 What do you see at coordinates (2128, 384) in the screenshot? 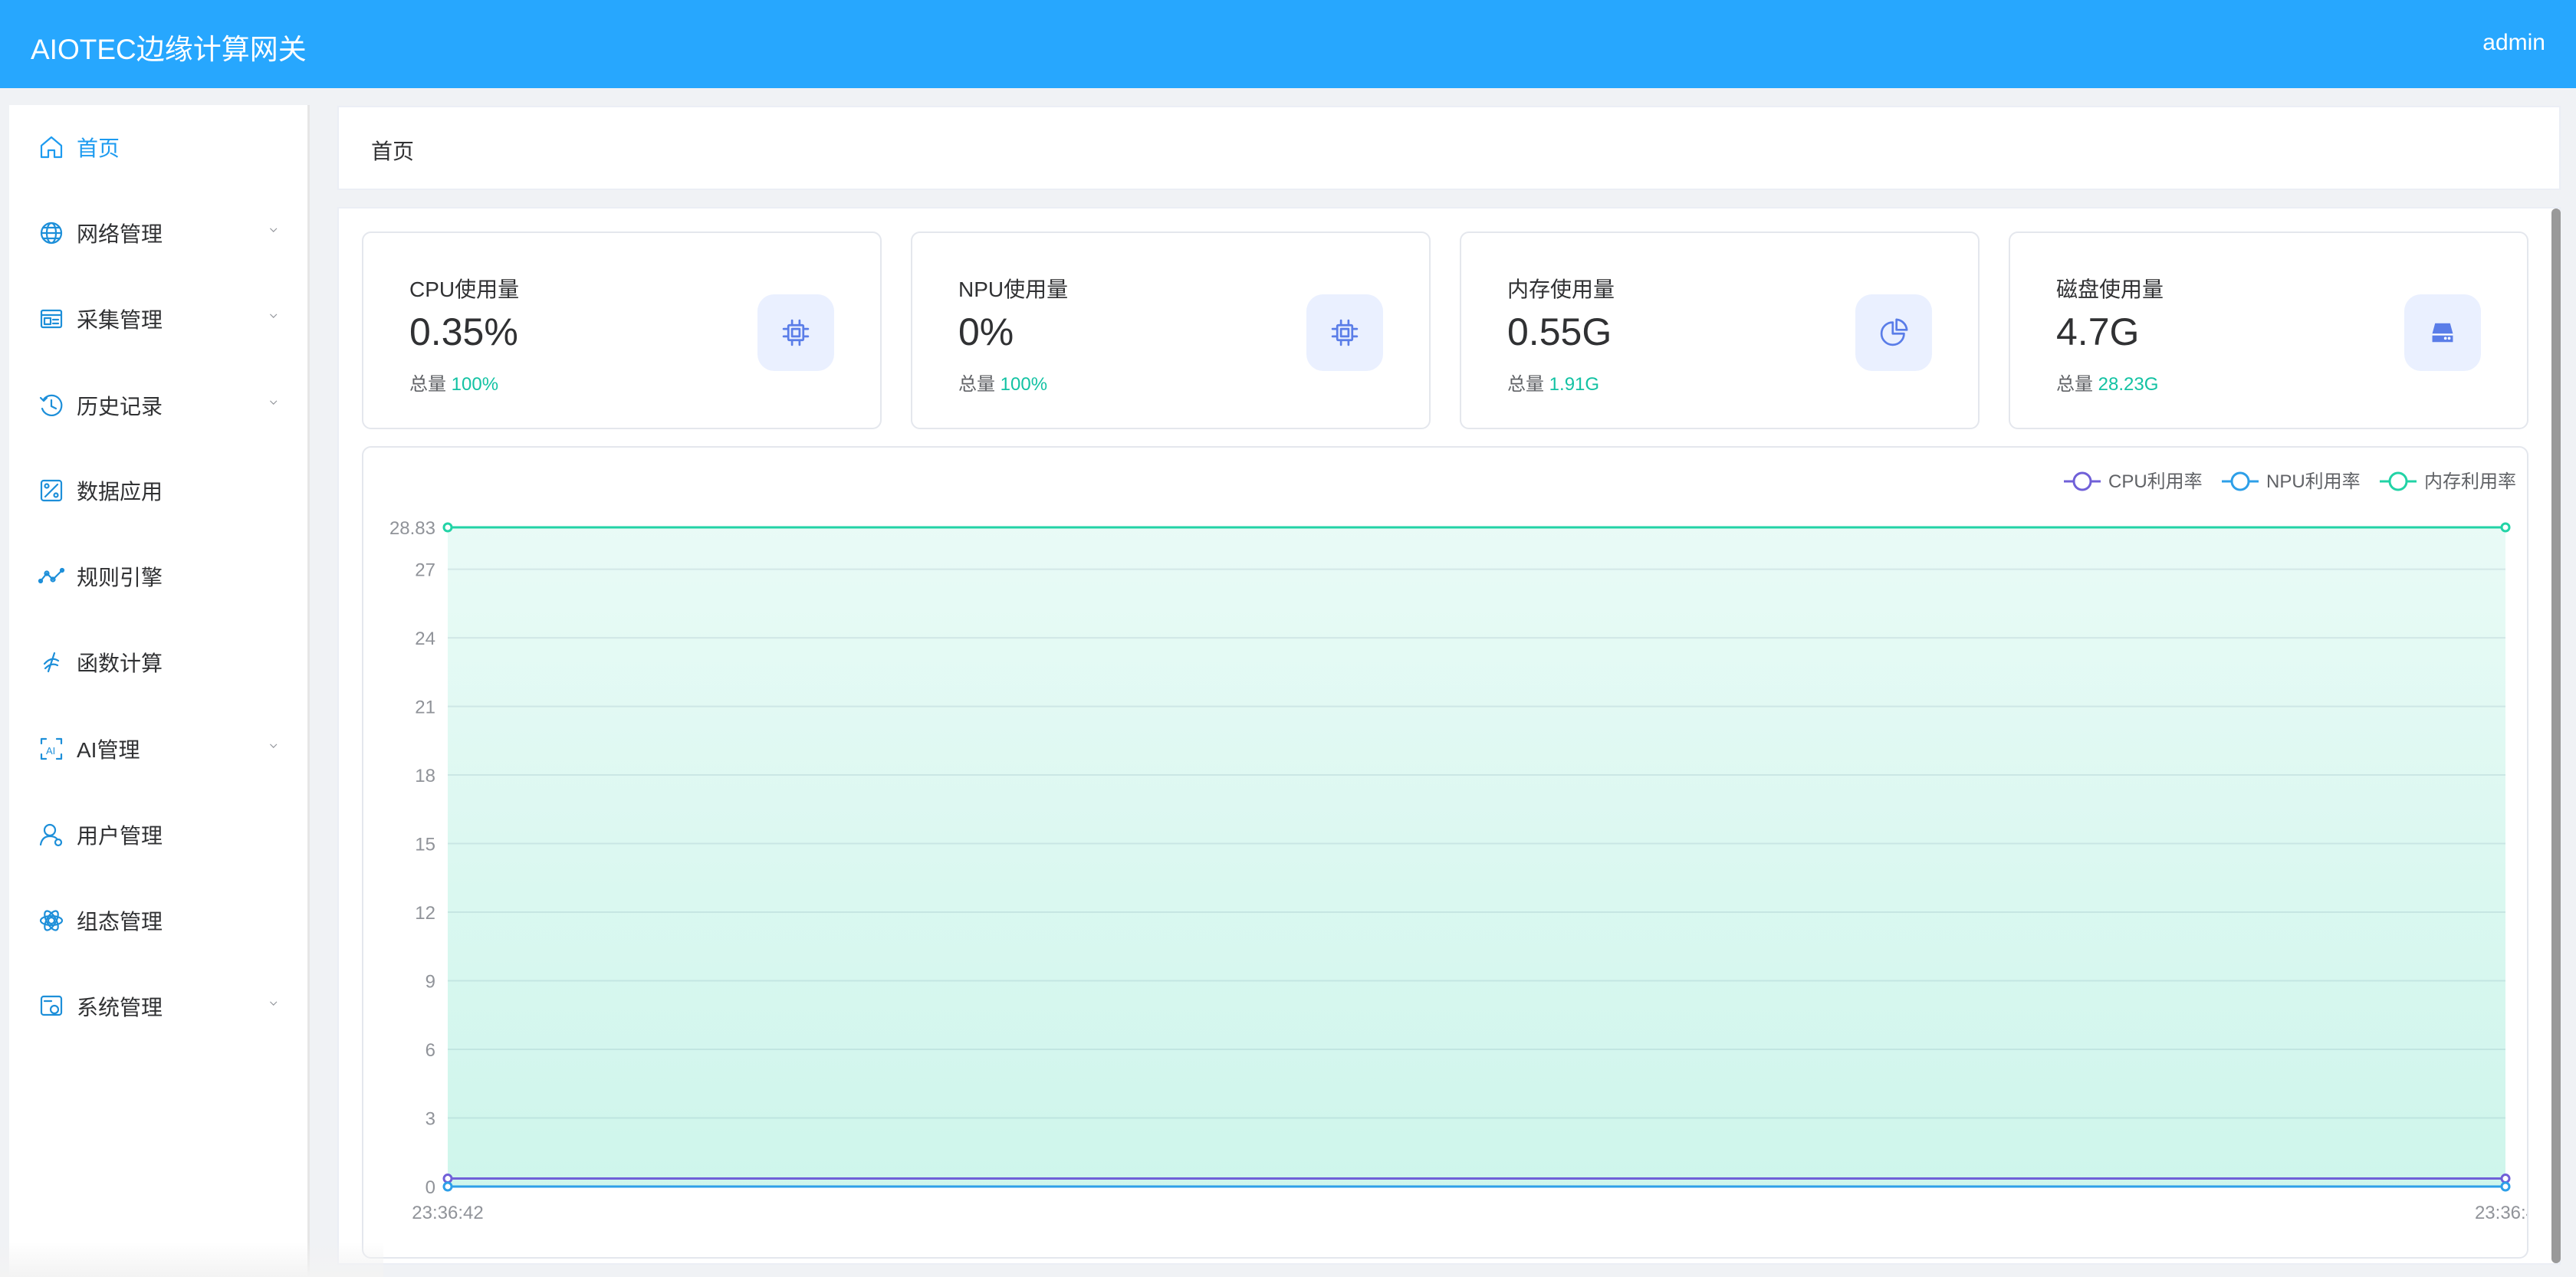
I see `card-total-value: 28.23G` at bounding box center [2128, 384].